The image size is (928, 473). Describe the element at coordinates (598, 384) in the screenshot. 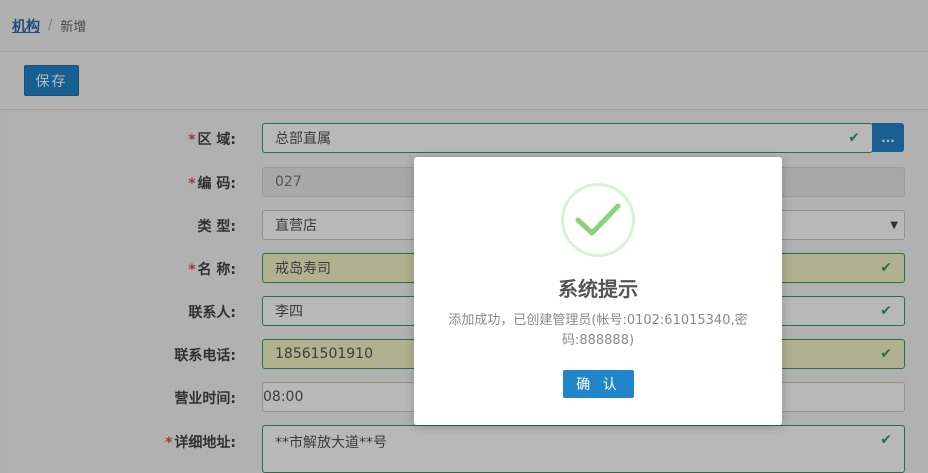

I see `confirm-button: 确 认` at that location.